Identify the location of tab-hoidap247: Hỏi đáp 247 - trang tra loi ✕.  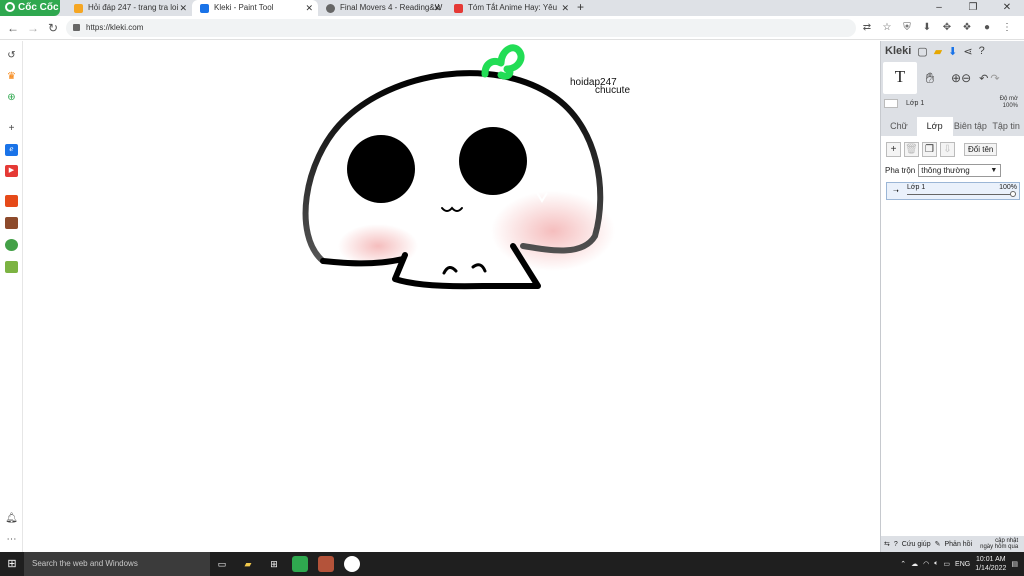
(129, 8).